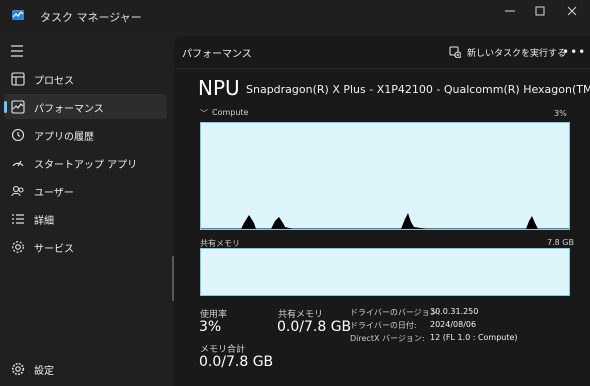  Describe the element at coordinates (85, 218) in the screenshot. I see `sidebar-item-details: 詳細` at that location.